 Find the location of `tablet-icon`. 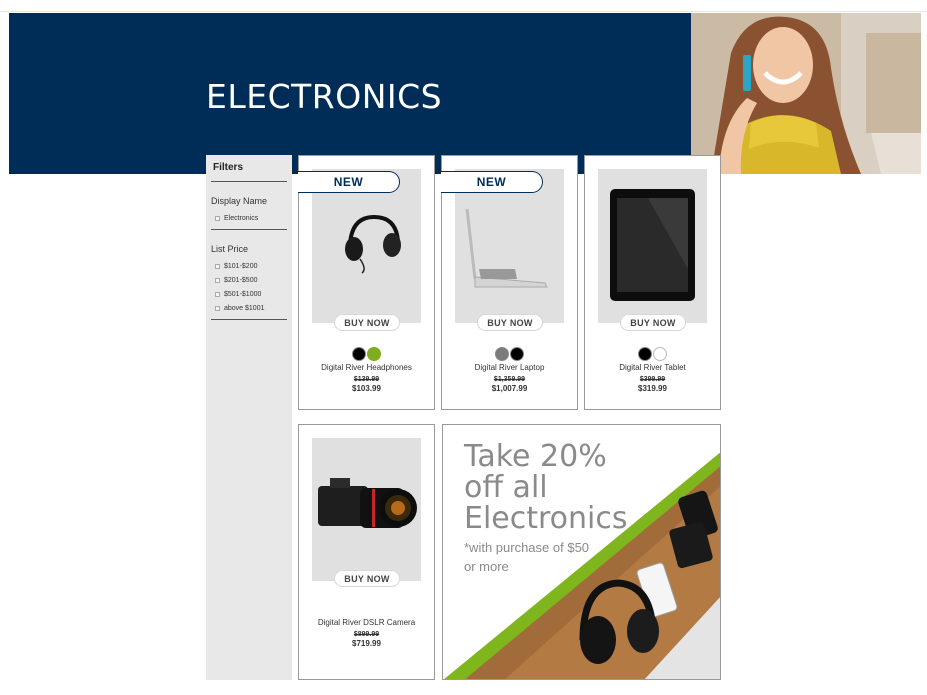

tablet-icon is located at coordinates (652, 245).